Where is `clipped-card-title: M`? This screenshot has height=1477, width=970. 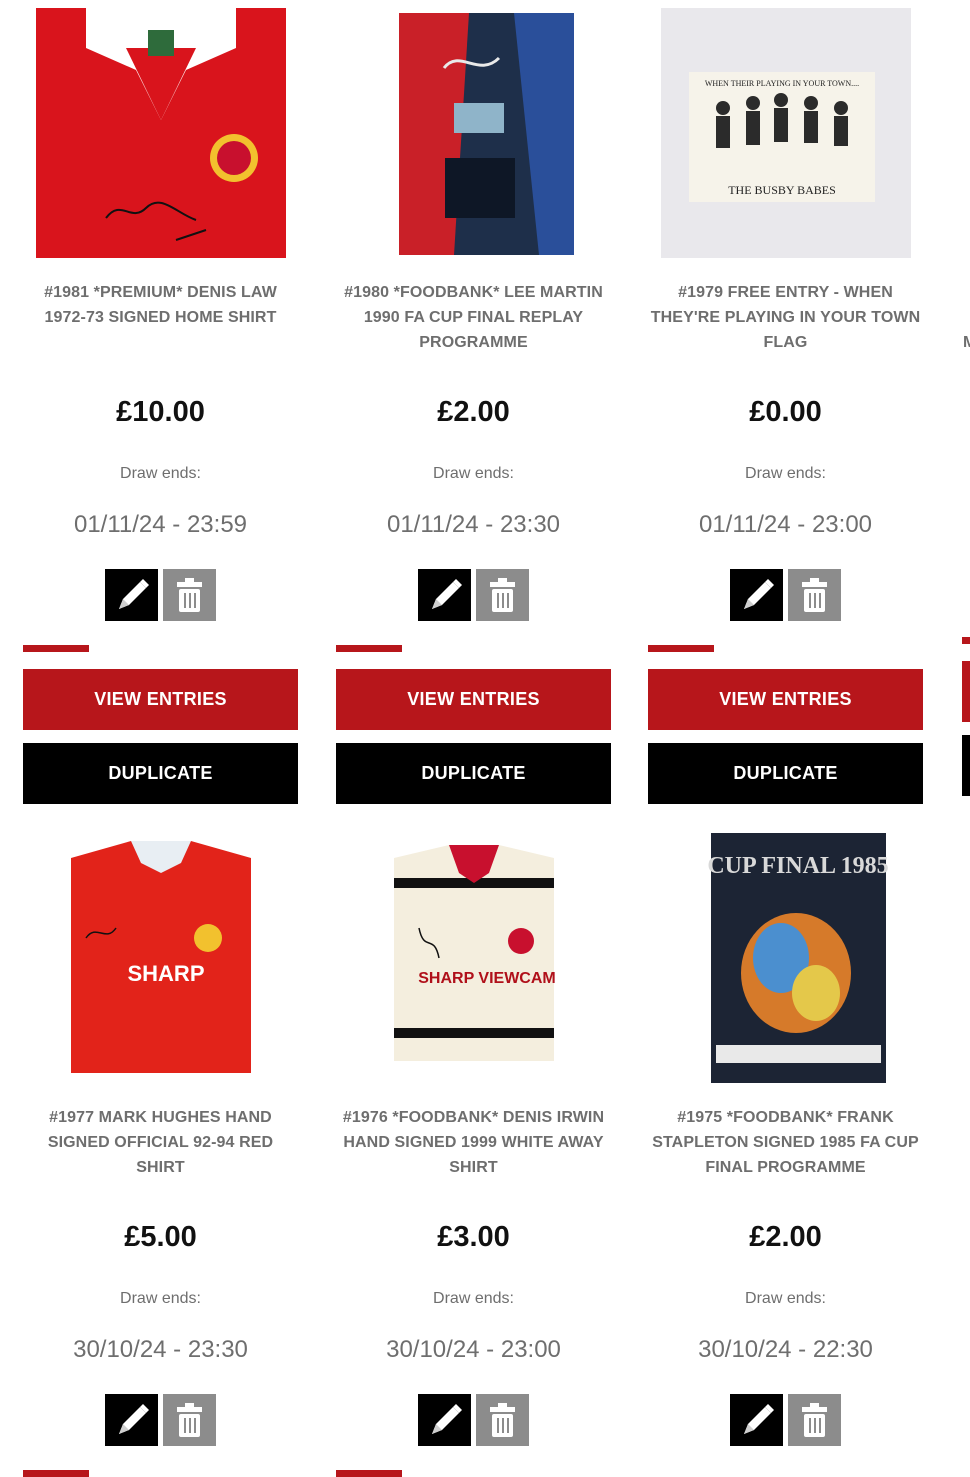 clipped-card-title: M is located at coordinates (966, 342).